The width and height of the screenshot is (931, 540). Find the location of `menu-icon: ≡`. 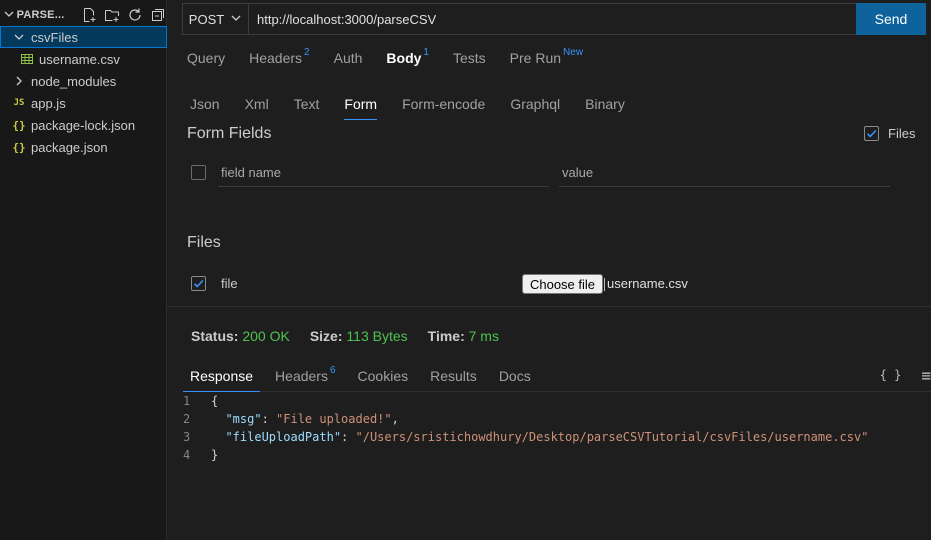

menu-icon: ≡ is located at coordinates (926, 375).